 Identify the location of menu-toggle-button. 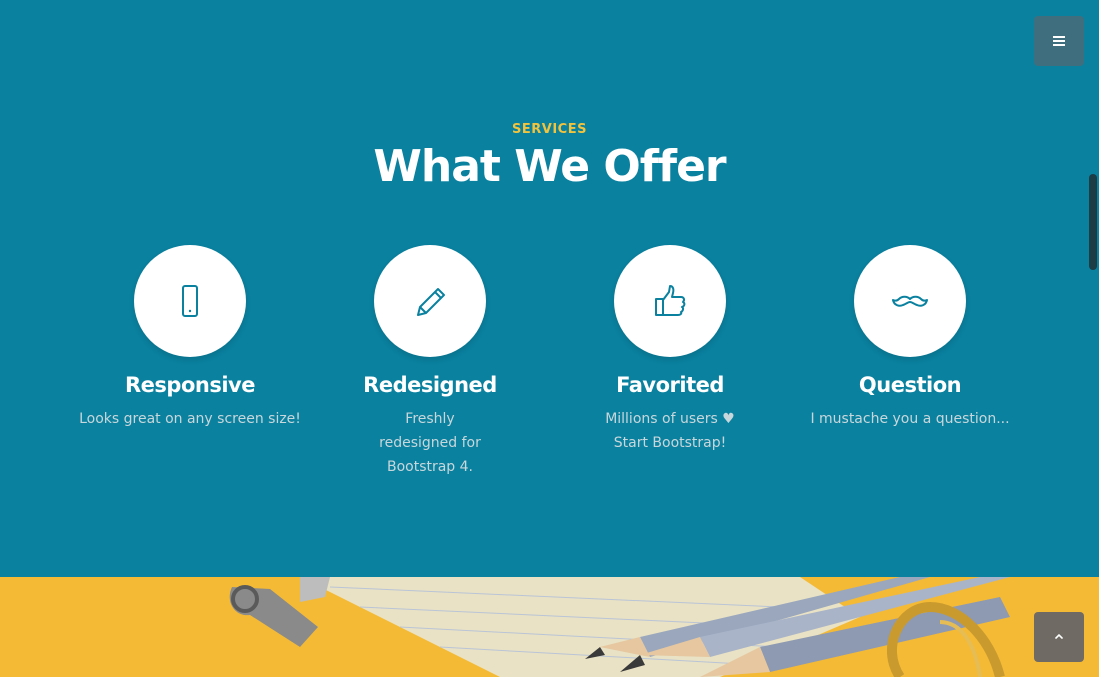
(1059, 41).